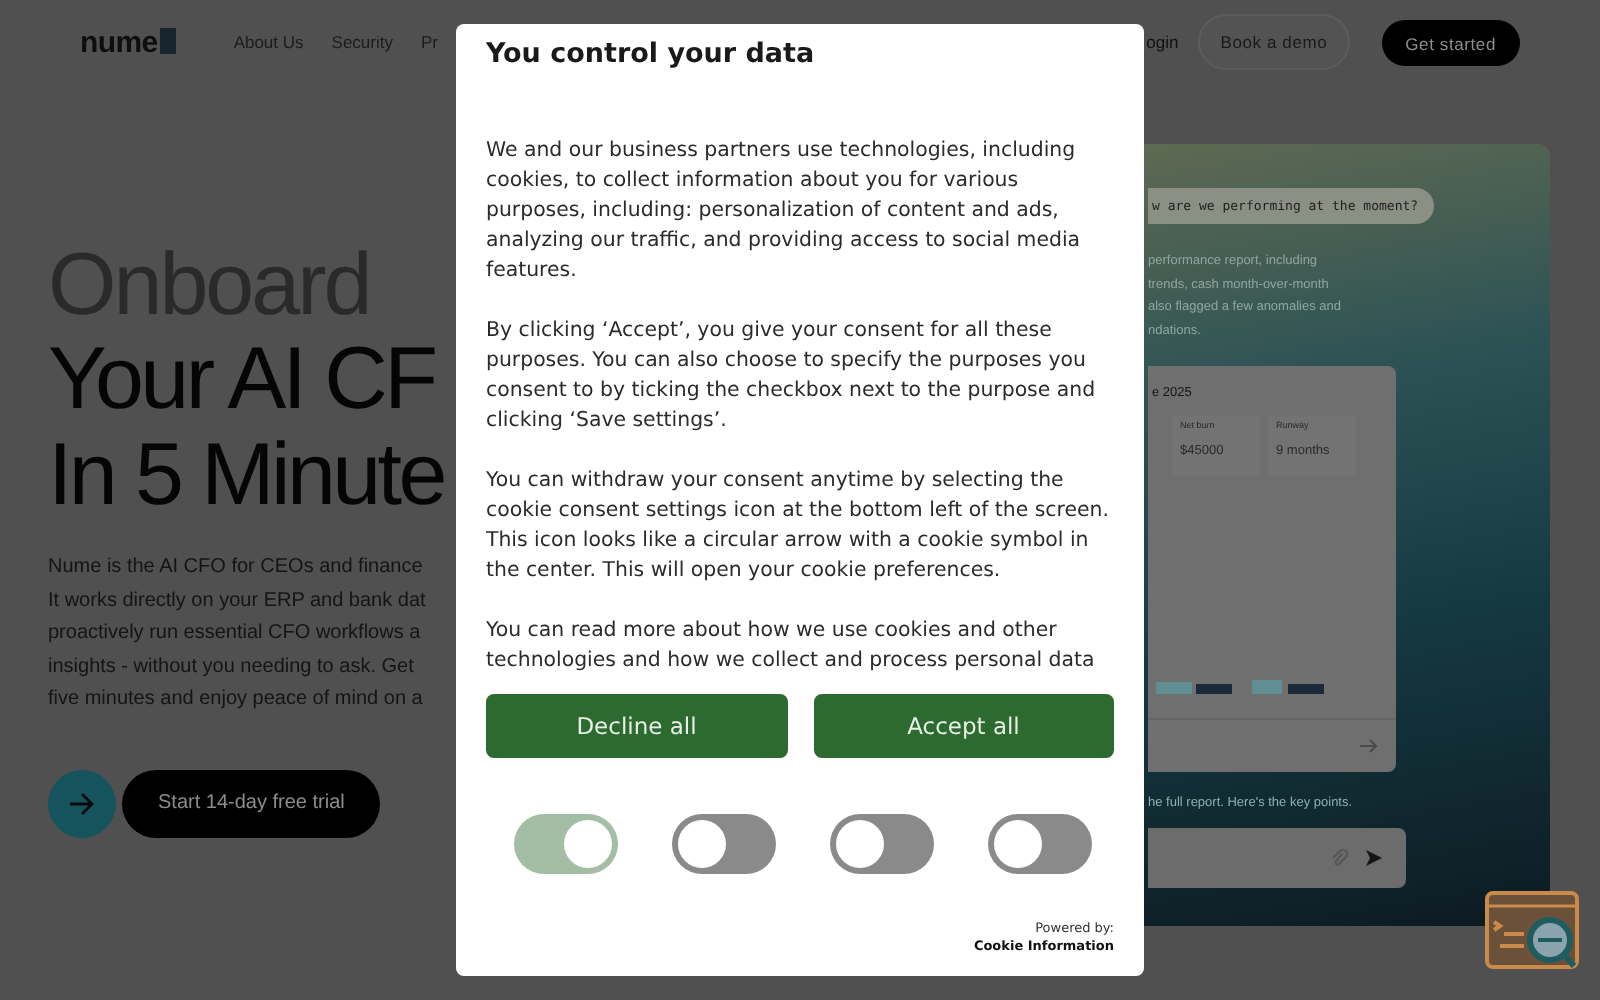  What do you see at coordinates (1277, 858) in the screenshot?
I see `chat-input-field` at bounding box center [1277, 858].